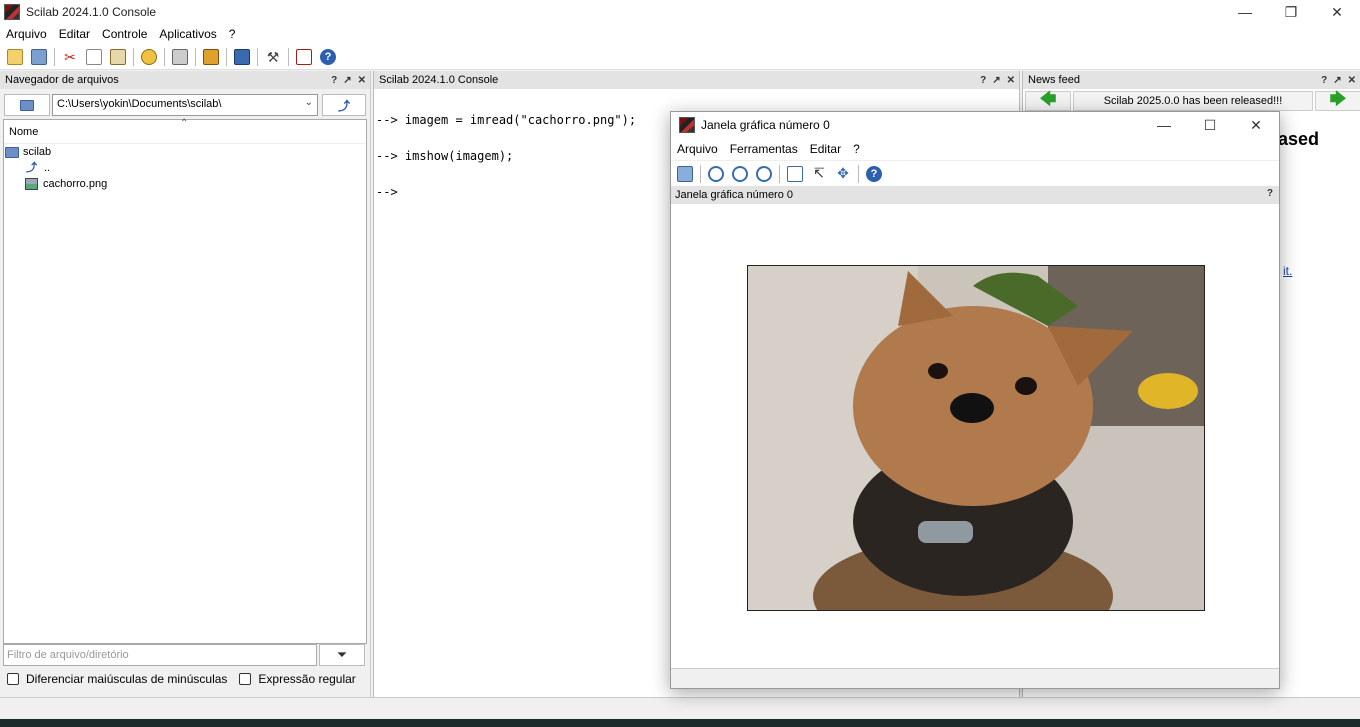 The image size is (1360, 727). What do you see at coordinates (1291, 12) in the screenshot?
I see `restore-button: ❐` at bounding box center [1291, 12].